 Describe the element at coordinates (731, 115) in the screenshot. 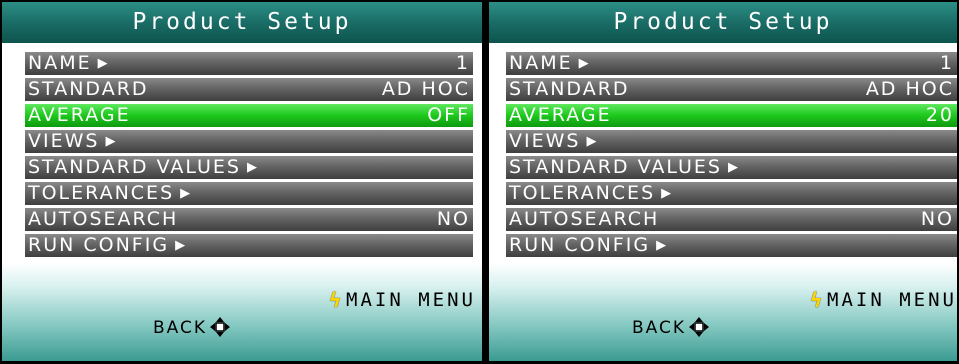

I see `menu-item-average: AVERAGE 20` at that location.